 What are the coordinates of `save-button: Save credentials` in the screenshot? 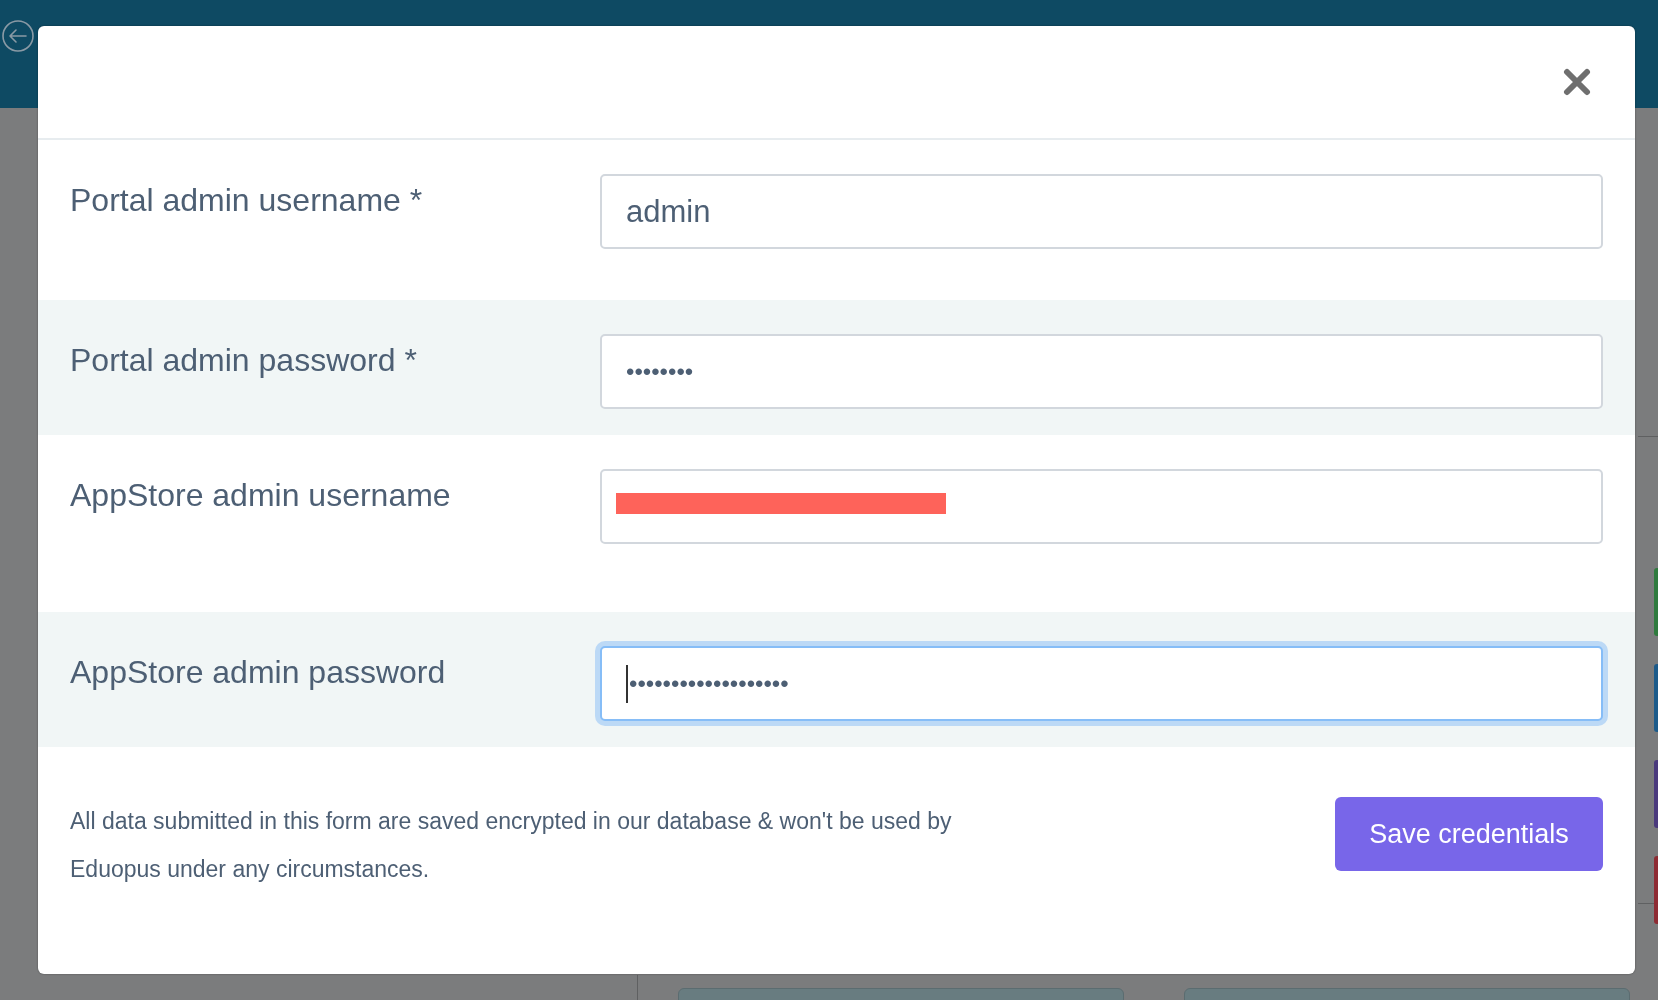 It's located at (1469, 834).